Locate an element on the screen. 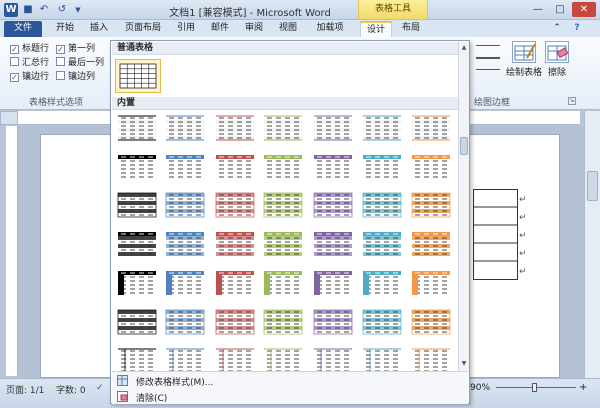 This screenshot has height=408, width=600. page-count: 页面: 1/1 is located at coordinates (25, 389).